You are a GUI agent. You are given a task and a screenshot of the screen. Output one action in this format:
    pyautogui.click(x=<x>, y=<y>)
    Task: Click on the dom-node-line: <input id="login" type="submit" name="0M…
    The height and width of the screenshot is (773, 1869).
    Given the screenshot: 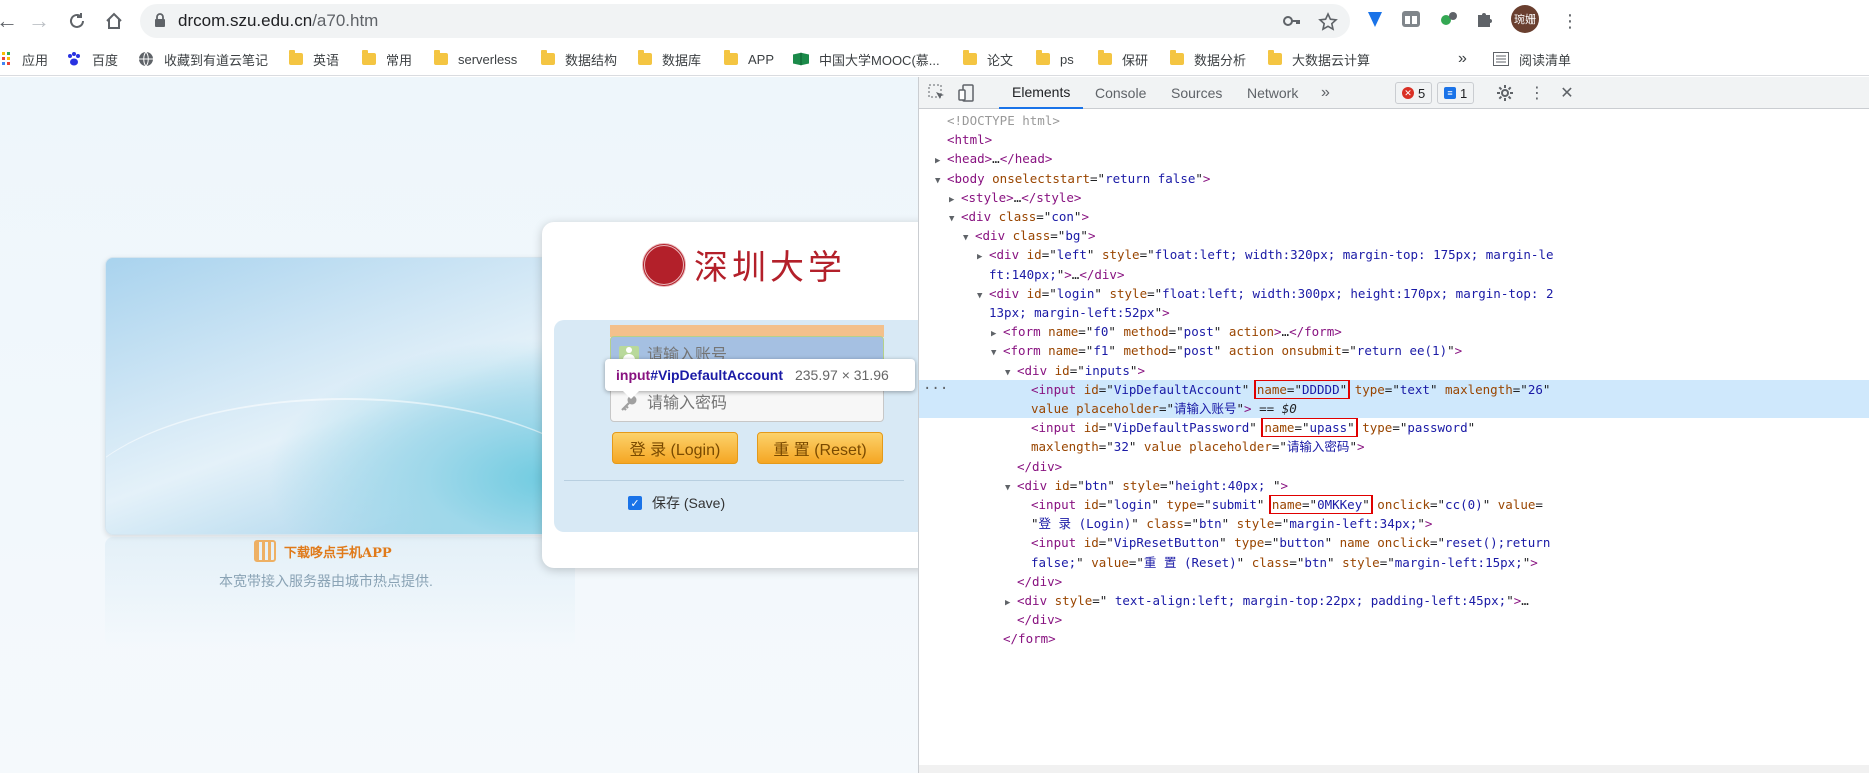 What is the action you would take?
    pyautogui.click(x=1394, y=505)
    